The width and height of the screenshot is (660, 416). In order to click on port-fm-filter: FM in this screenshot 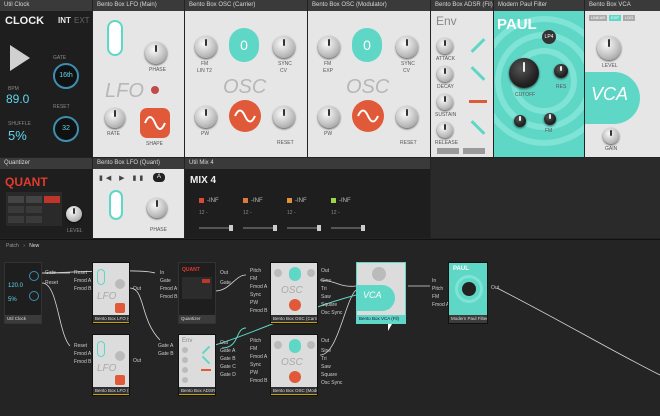, I will do `click(435, 297)`.